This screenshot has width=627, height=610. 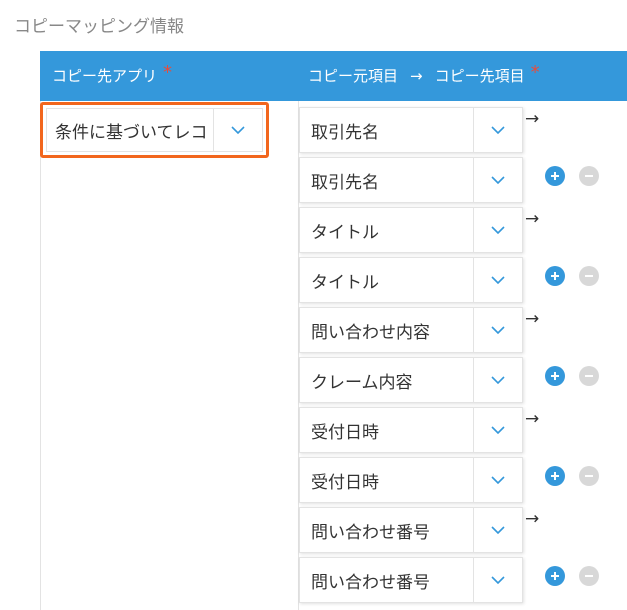 What do you see at coordinates (411, 180) in the screenshot?
I see `dest-field-select: 取引先名` at bounding box center [411, 180].